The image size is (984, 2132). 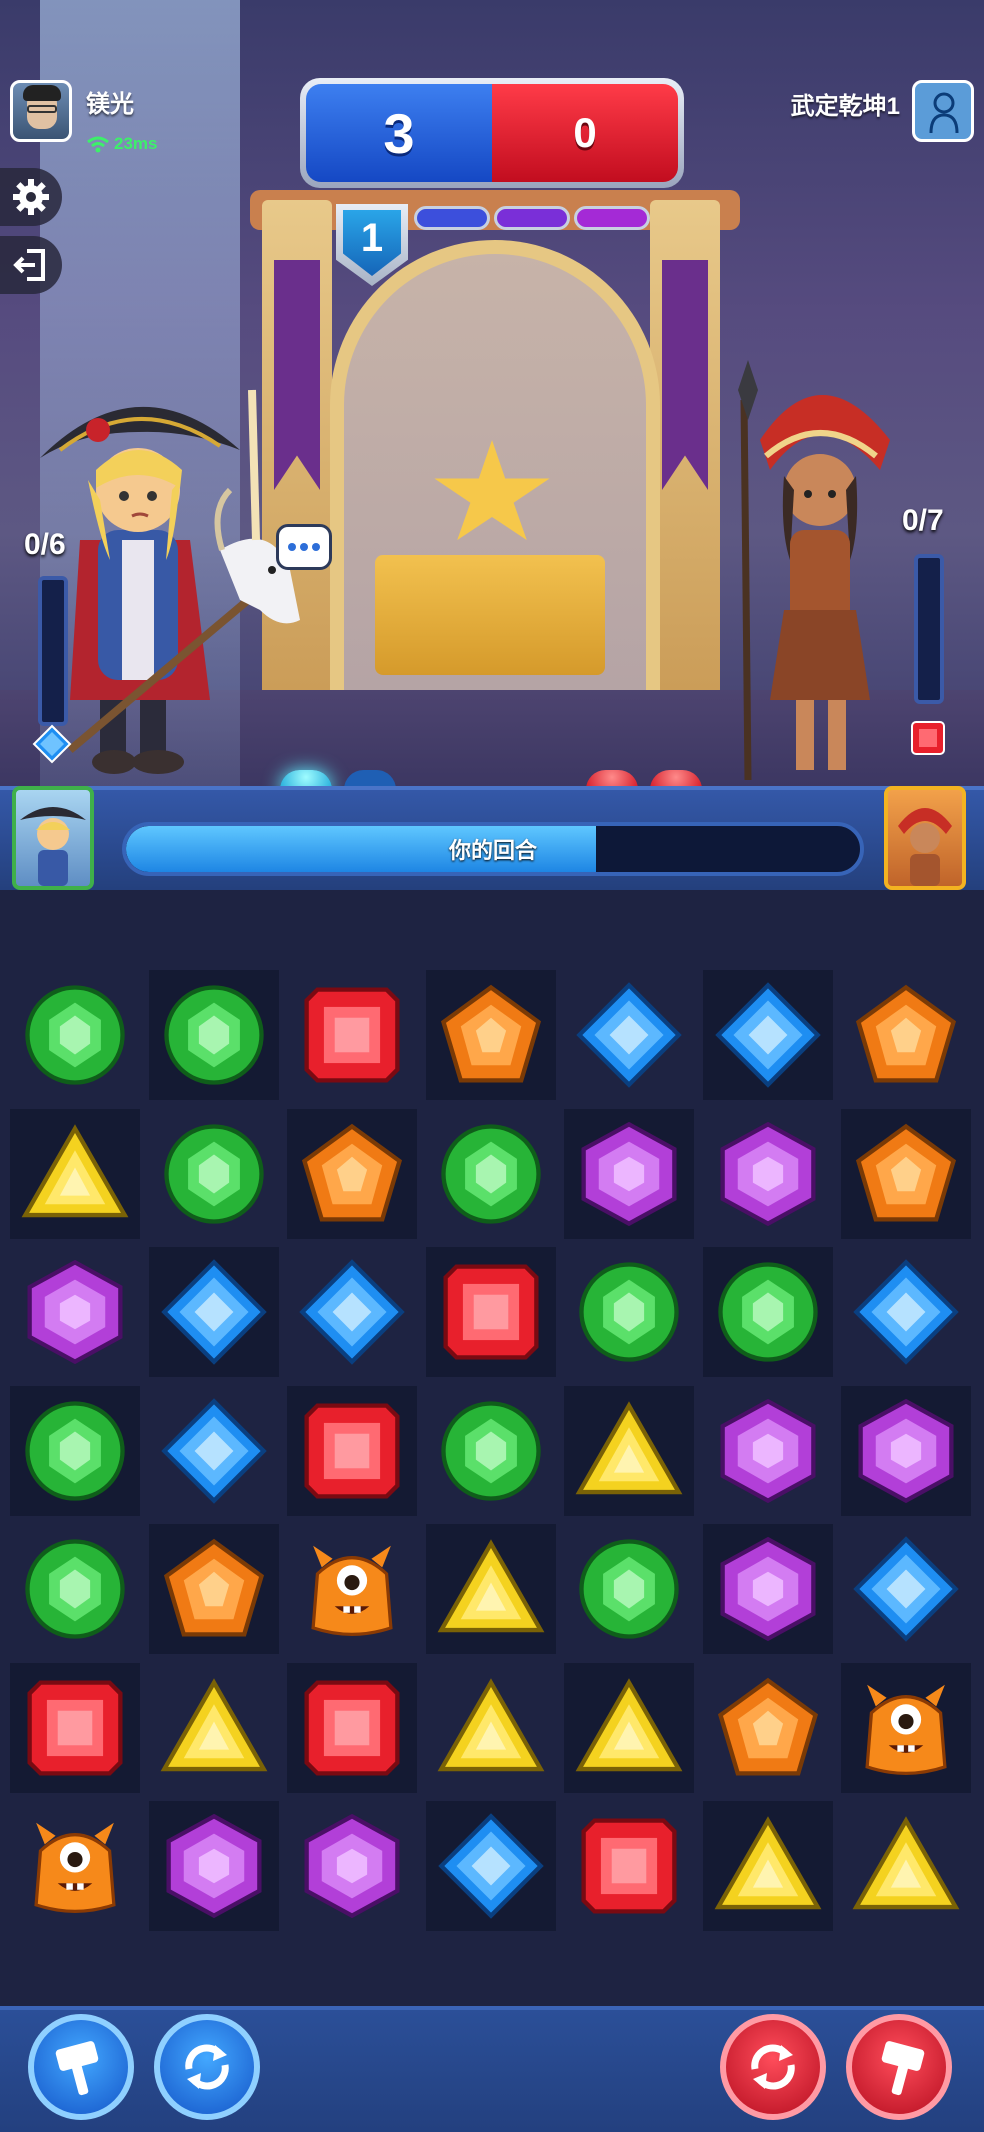 I want to click on opponent-name: 武定乾坤1, so click(x=845, y=106).